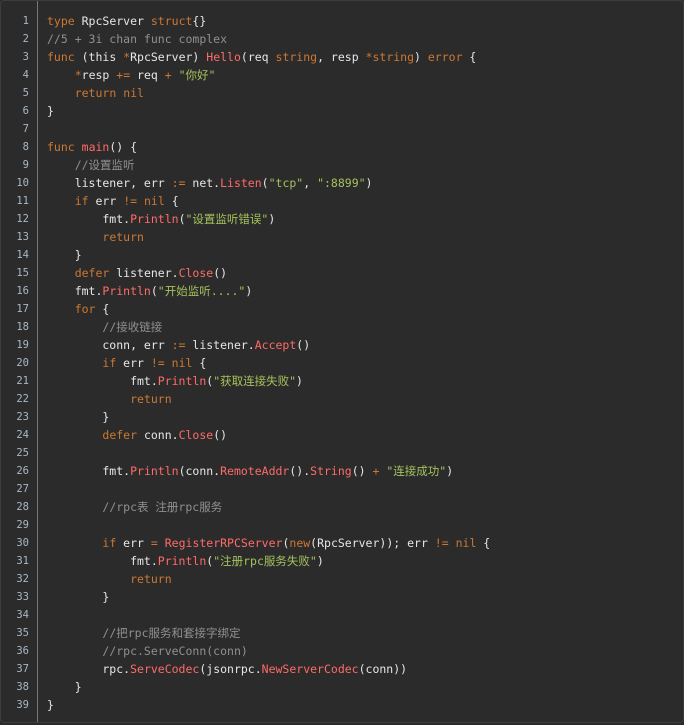 The width and height of the screenshot is (684, 725). Describe the element at coordinates (258, 57) in the screenshot. I see `code-token: (req` at that location.